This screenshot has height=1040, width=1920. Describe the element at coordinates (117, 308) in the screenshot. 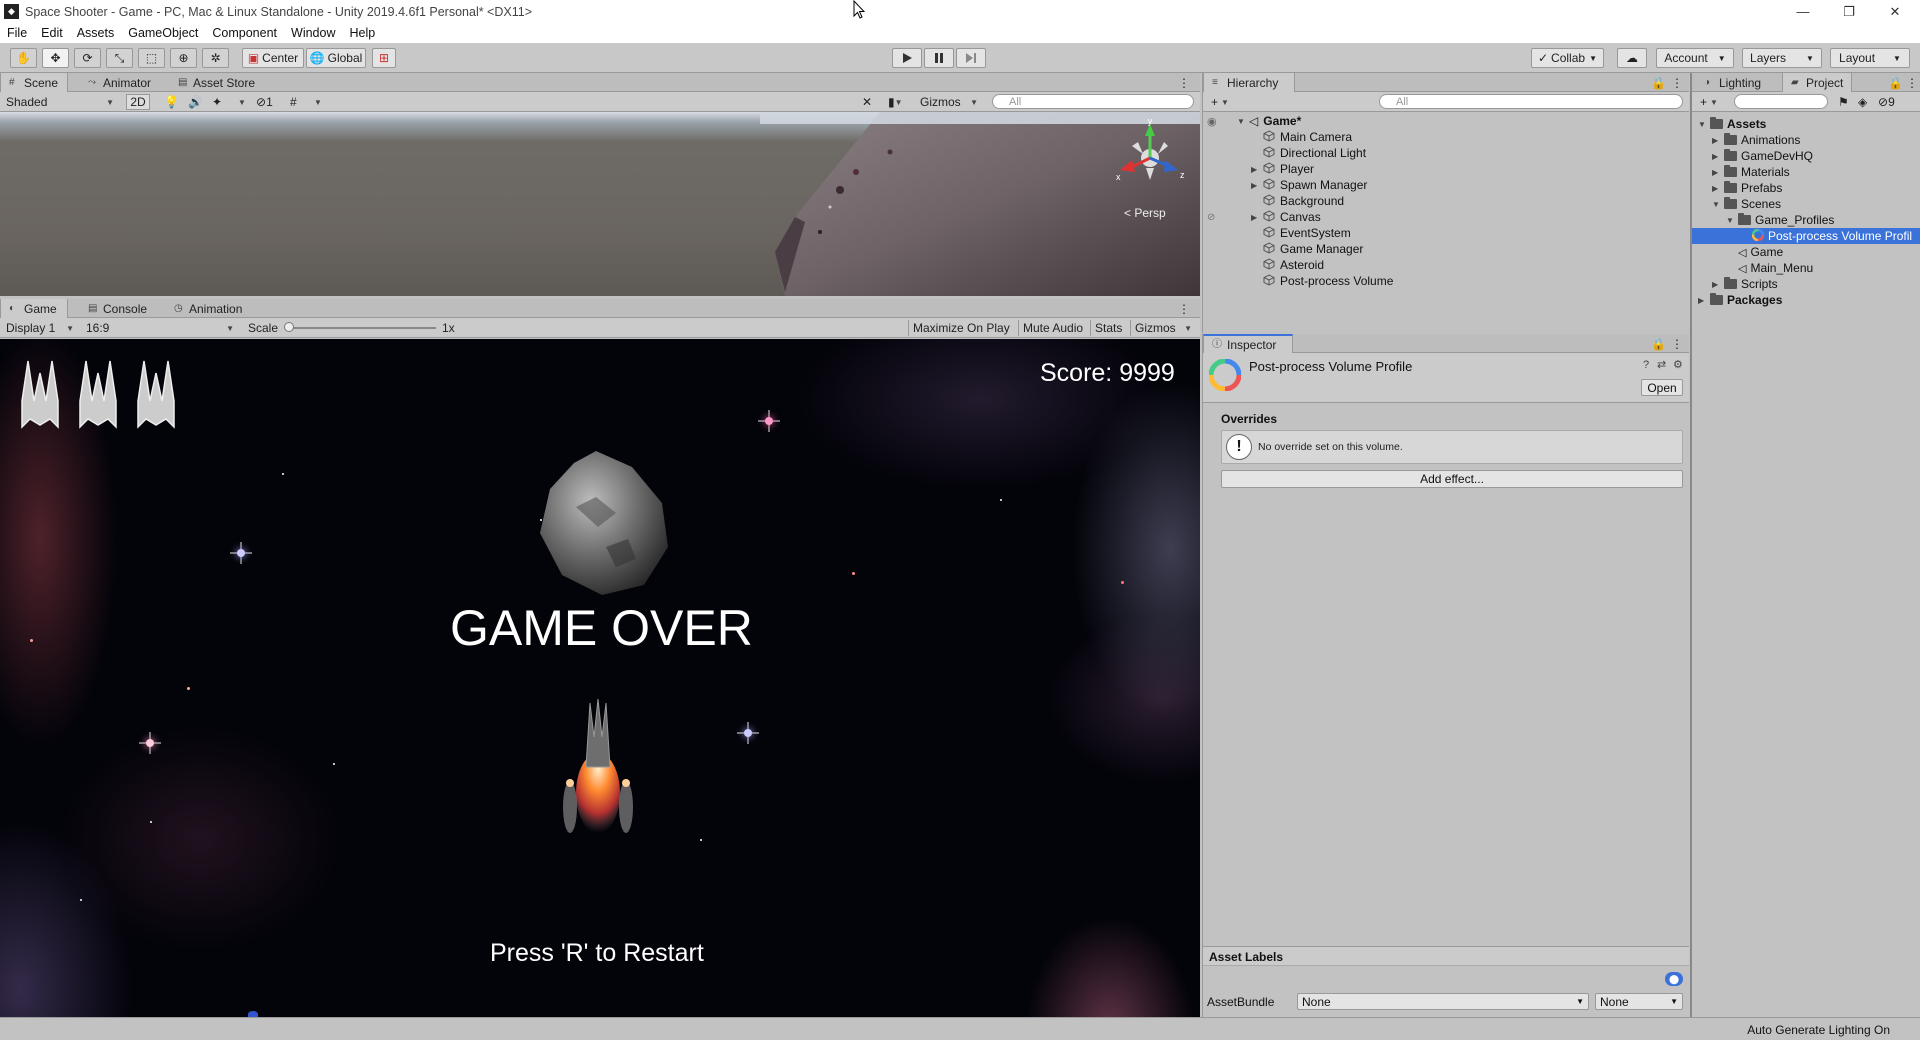

I see `tab-console: ▤ Console` at that location.